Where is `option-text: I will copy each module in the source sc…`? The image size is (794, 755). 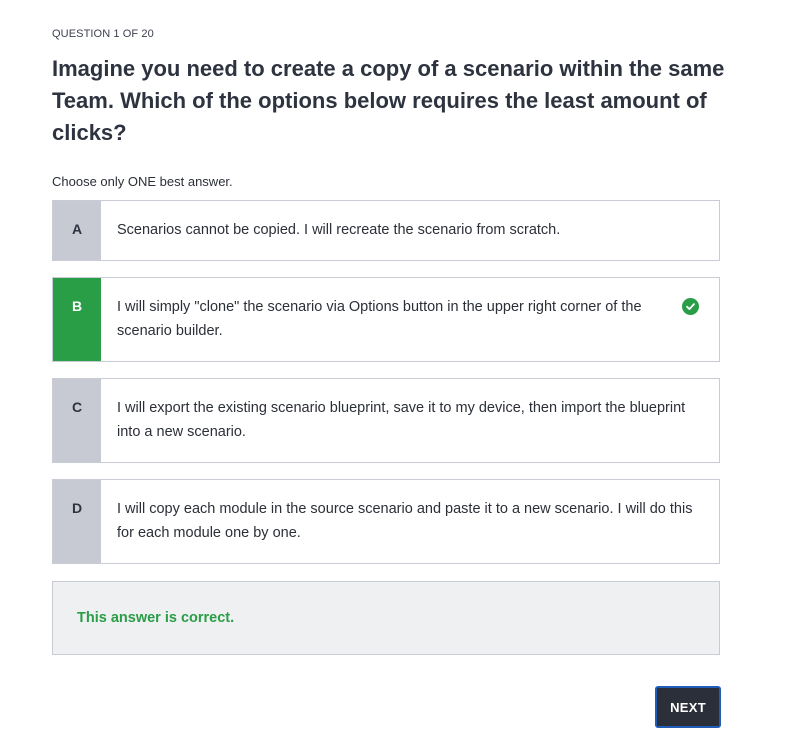 option-text: I will copy each module in the source sc… is located at coordinates (405, 521).